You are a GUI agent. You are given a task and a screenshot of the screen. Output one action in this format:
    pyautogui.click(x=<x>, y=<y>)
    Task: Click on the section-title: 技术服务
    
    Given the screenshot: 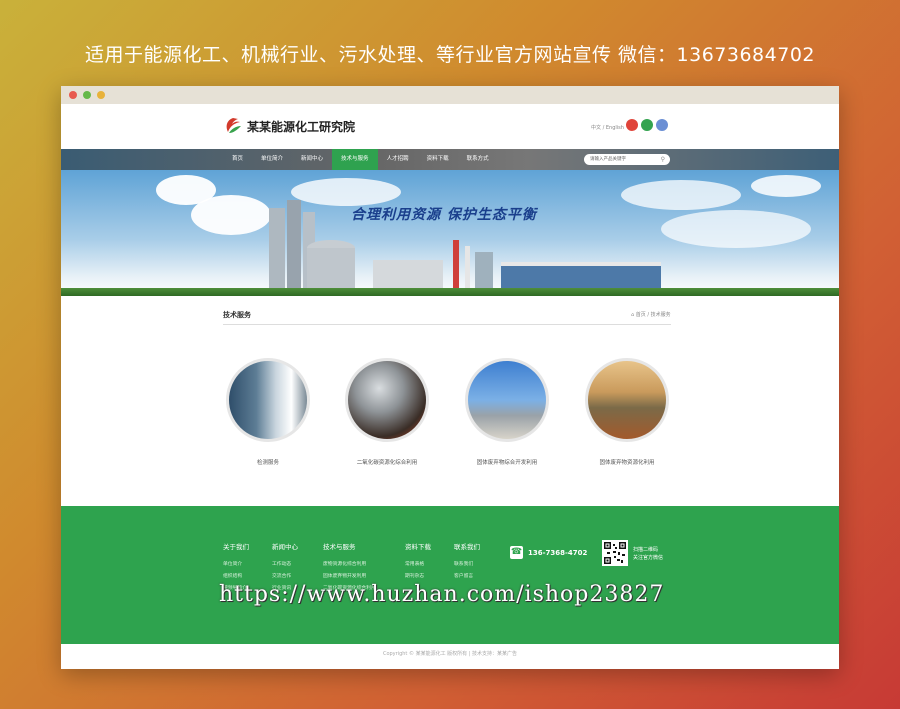 What is the action you would take?
    pyautogui.click(x=237, y=315)
    